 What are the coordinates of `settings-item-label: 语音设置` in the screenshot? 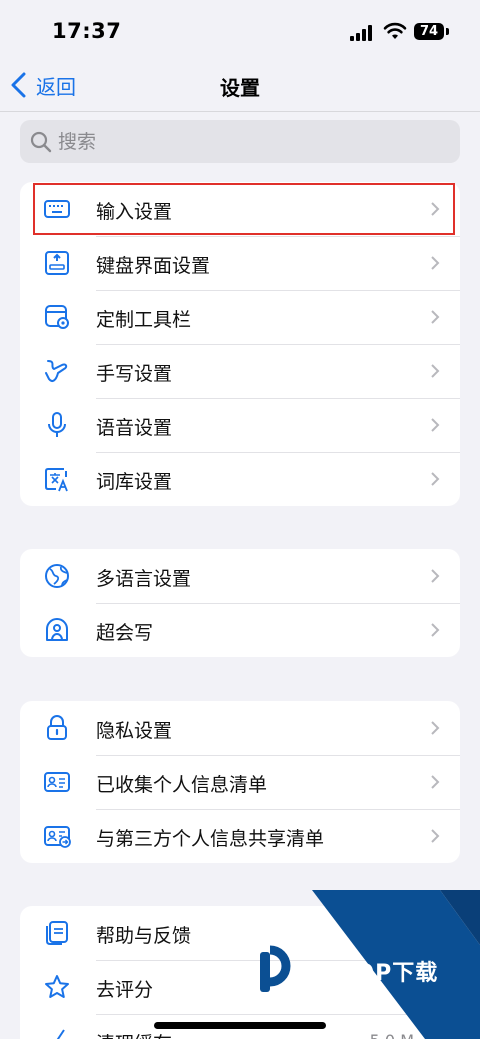 It's located at (134, 428).